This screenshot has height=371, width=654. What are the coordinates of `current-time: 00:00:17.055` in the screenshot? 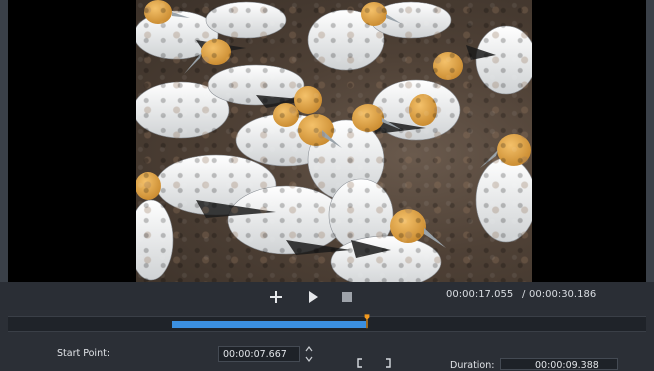 It's located at (480, 294).